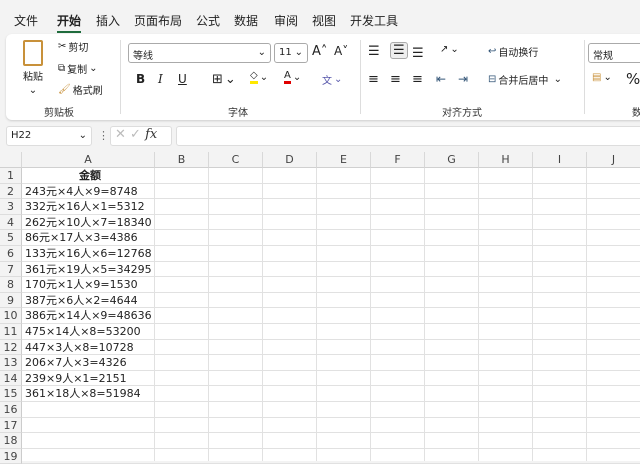  Describe the element at coordinates (374, 20) in the screenshot. I see `tab-8: 开发工具` at that location.